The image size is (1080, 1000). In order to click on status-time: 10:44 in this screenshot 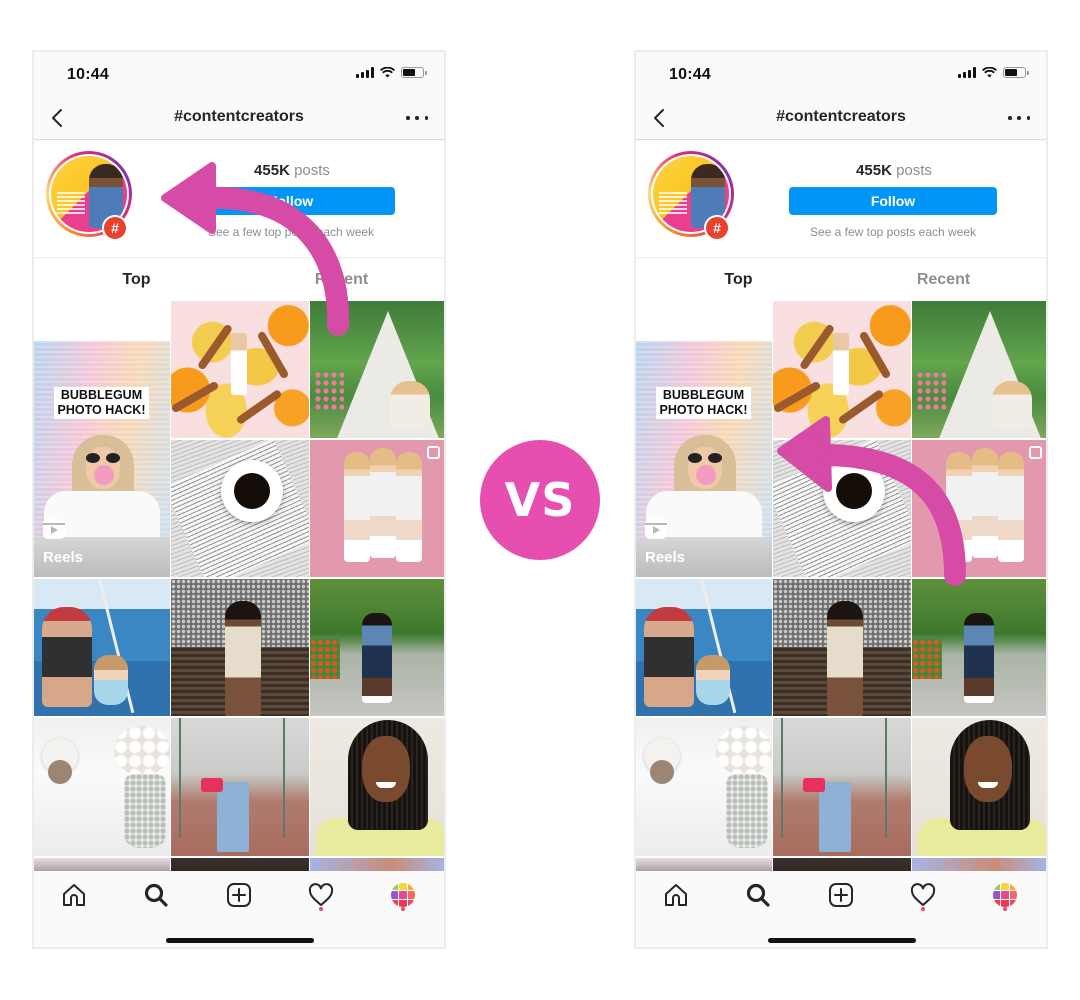, I will do `click(88, 74)`.